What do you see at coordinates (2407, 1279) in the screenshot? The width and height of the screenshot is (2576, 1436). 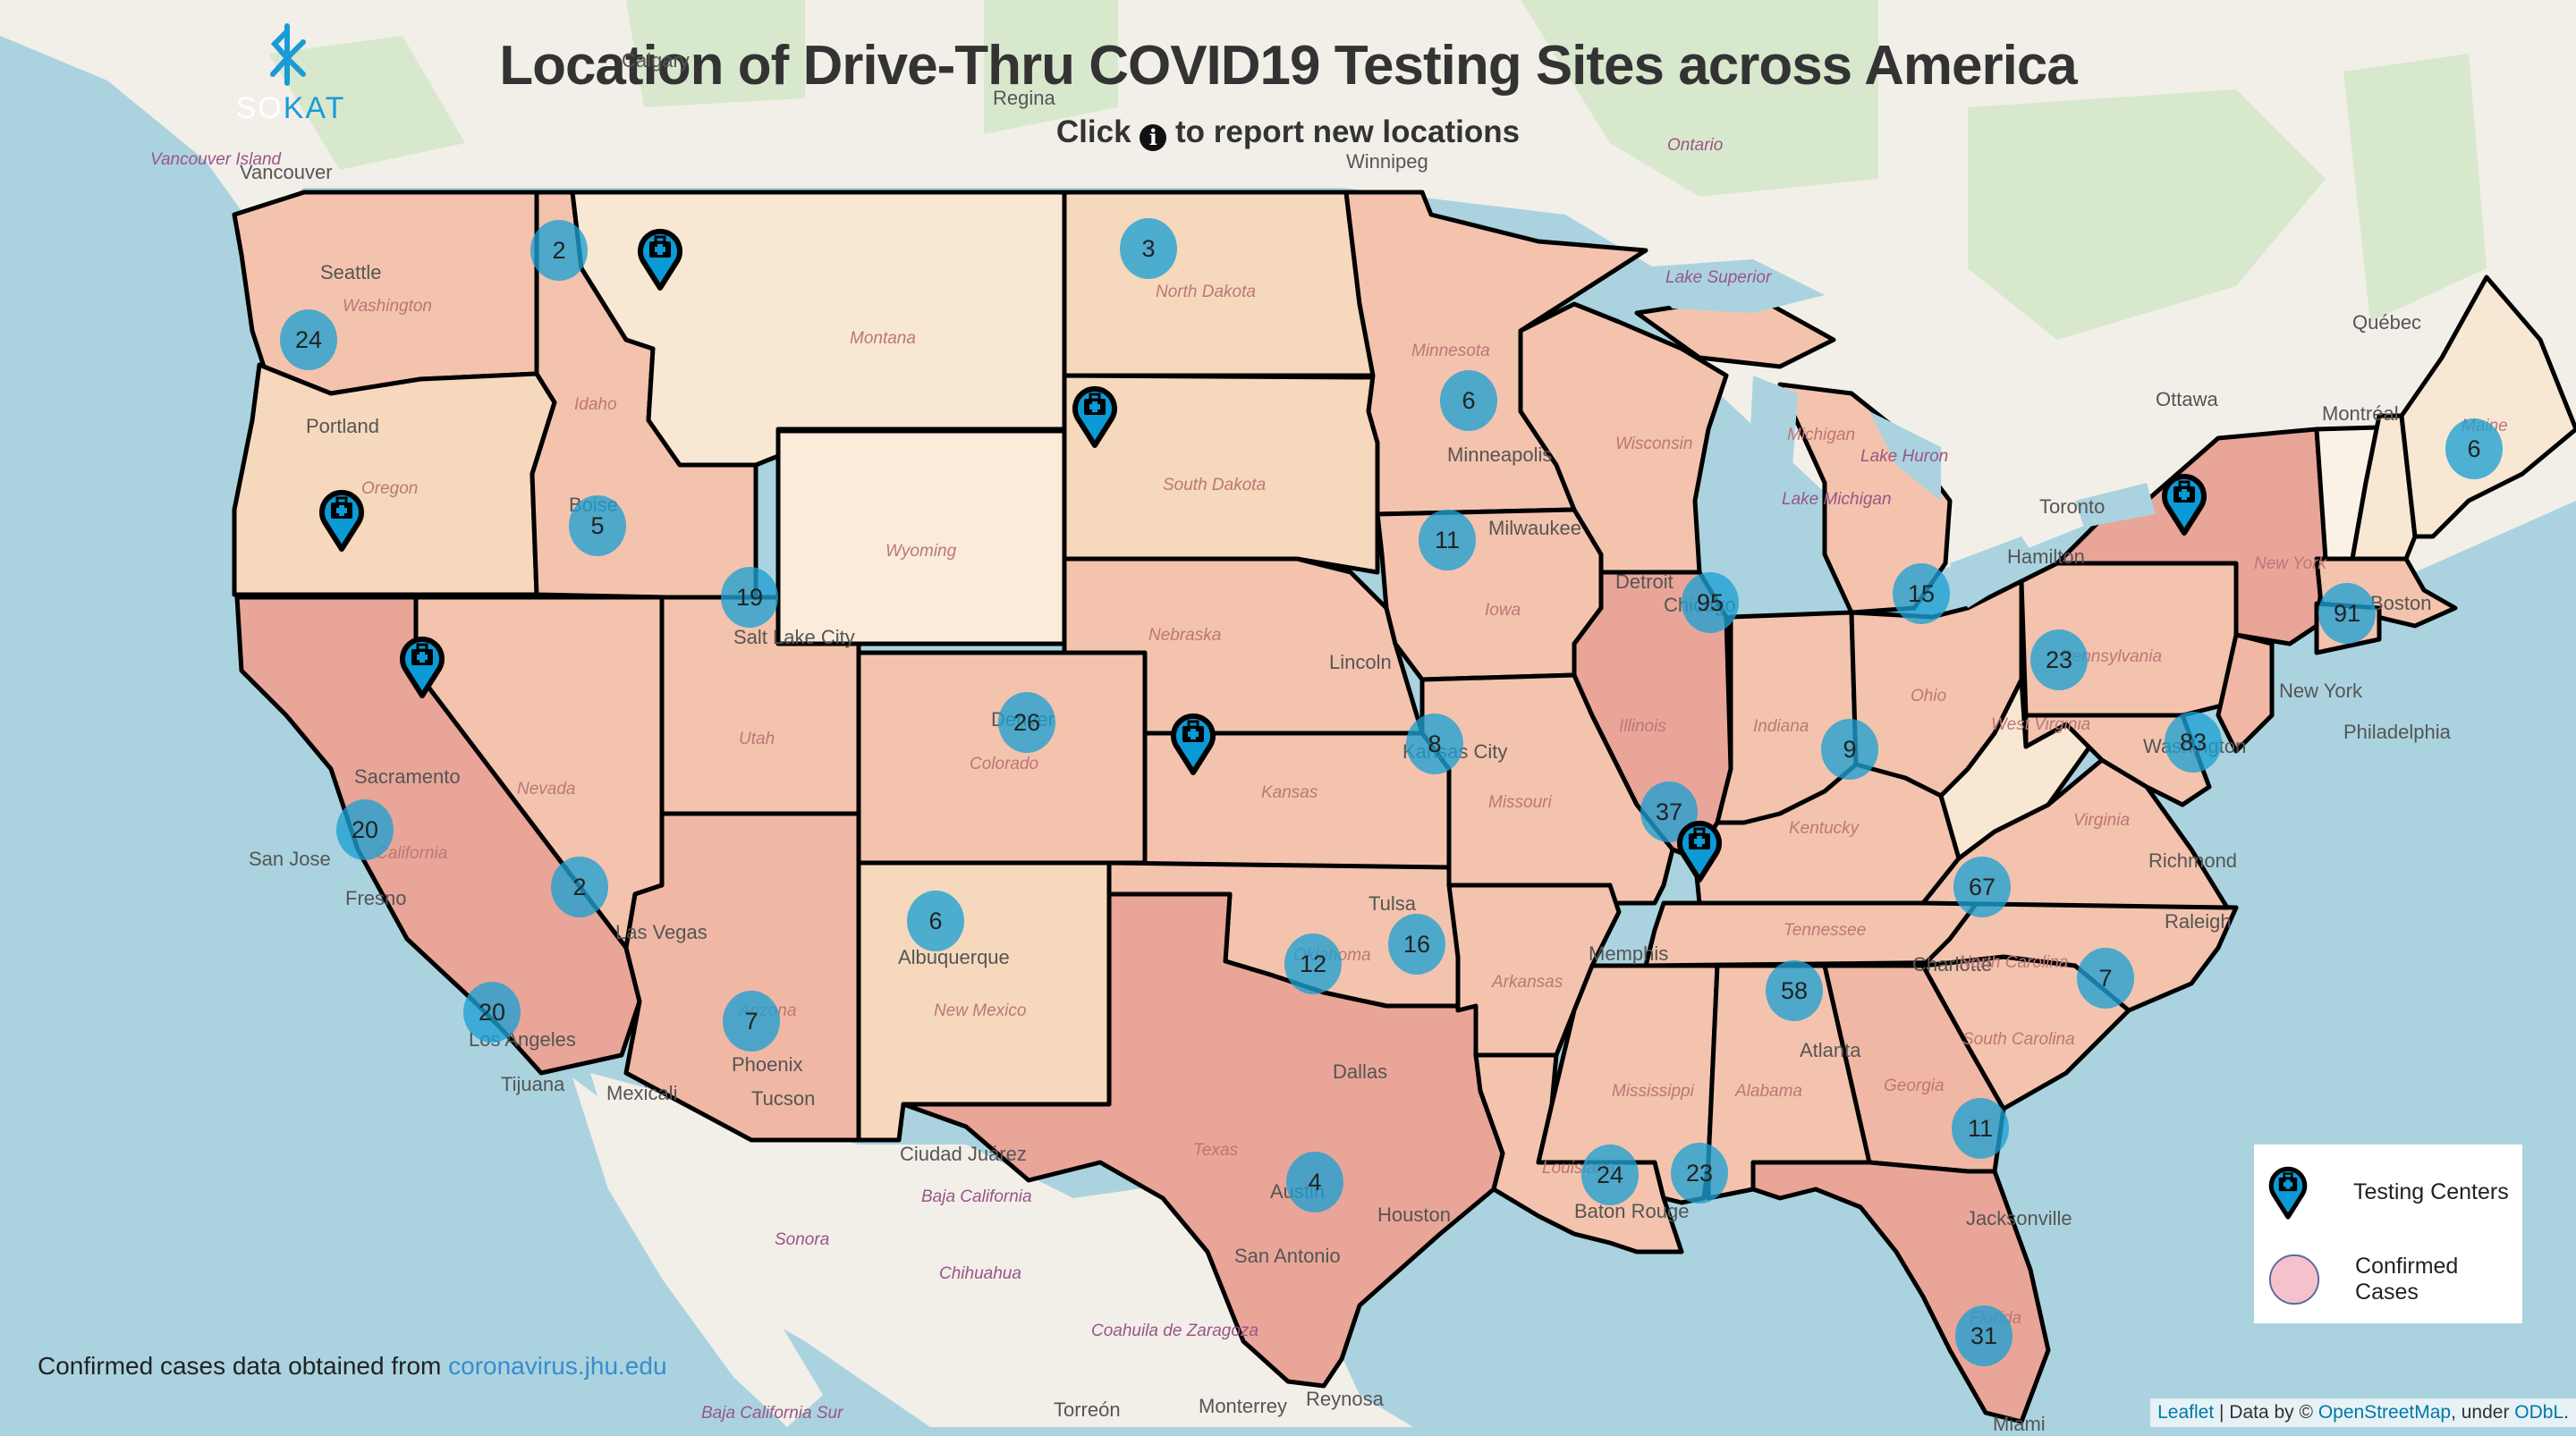 I see `legend-label-confirmed-cases: Confirmed Cases` at bounding box center [2407, 1279].